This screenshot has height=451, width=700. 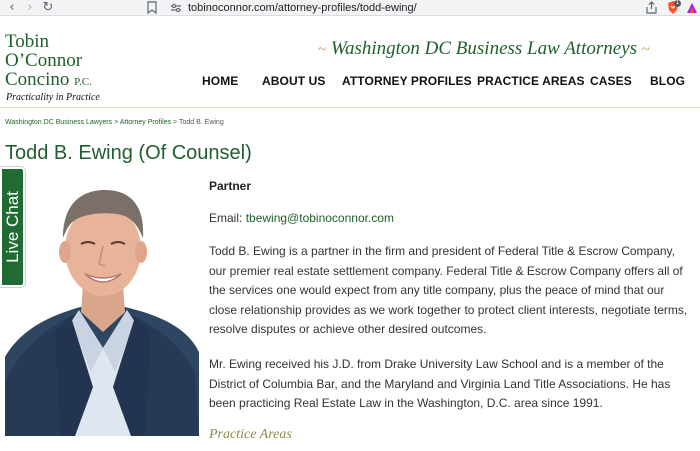 What do you see at coordinates (322, 50) in the screenshot?
I see `tagline-ornament-left: ~` at bounding box center [322, 50].